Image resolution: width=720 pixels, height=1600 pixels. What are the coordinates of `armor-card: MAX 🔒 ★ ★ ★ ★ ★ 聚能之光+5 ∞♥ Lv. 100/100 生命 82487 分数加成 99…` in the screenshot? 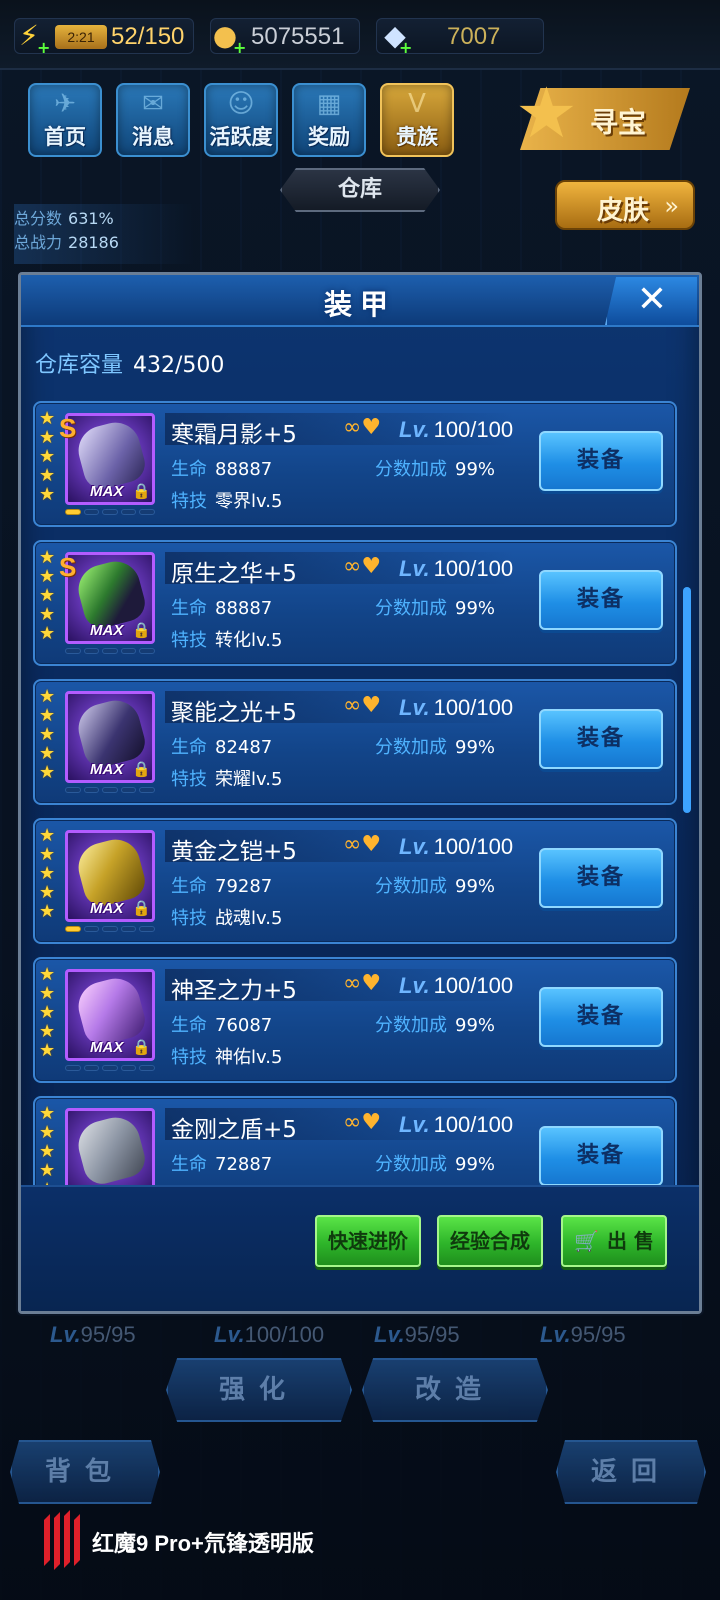 It's located at (355, 742).